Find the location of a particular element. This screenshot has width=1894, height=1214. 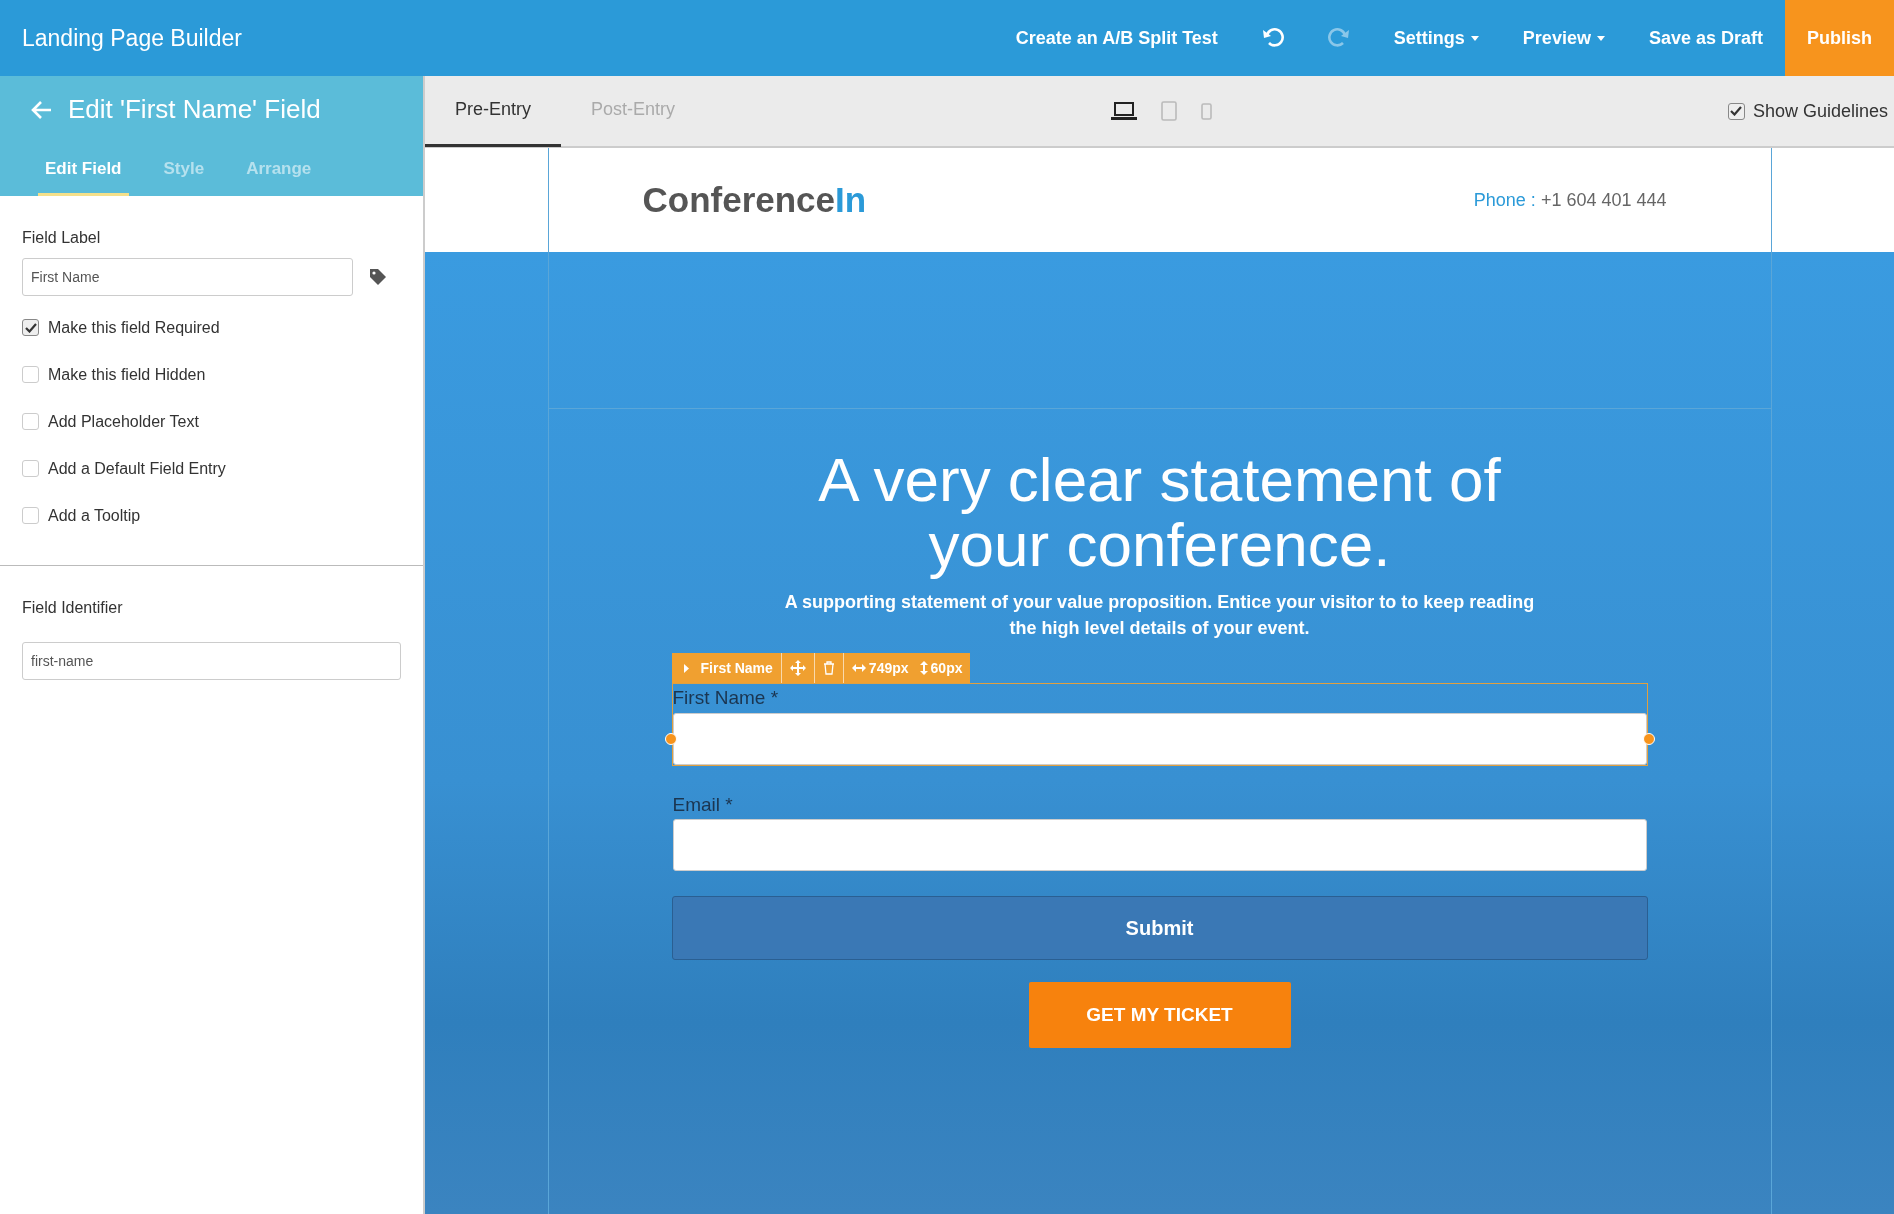

phone-icon is located at coordinates (1206, 111).